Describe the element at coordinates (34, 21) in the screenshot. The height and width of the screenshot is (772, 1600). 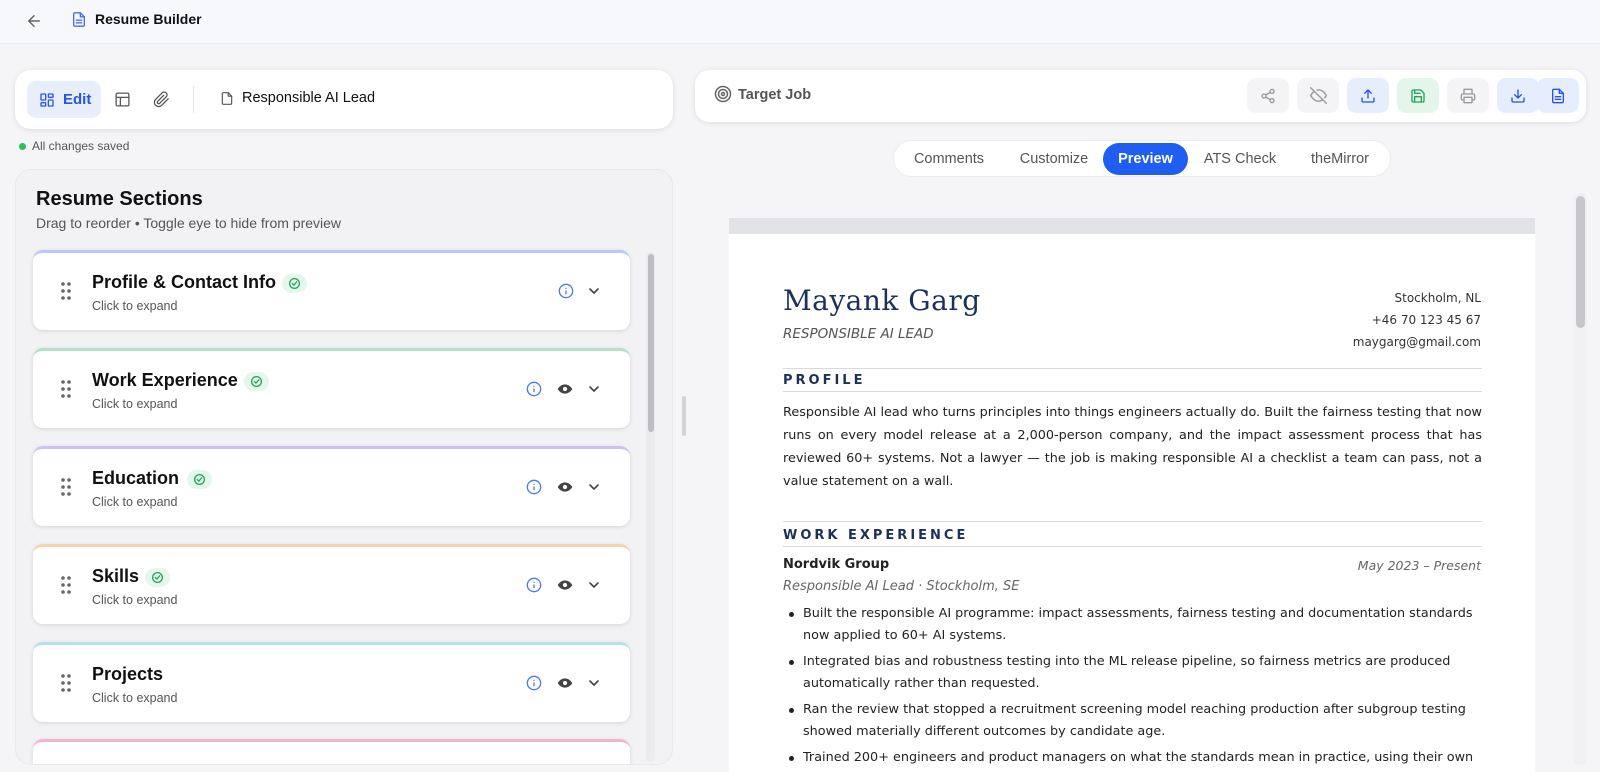
I see `back-button` at that location.